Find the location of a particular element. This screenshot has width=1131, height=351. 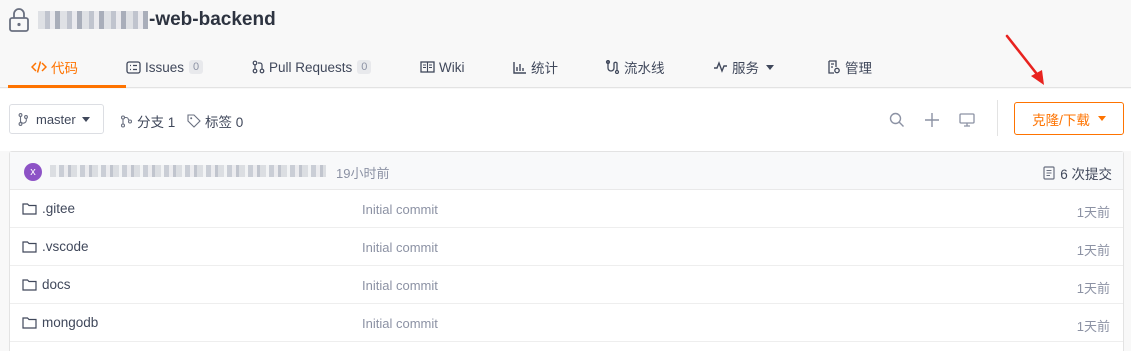

pulse-icon is located at coordinates (720, 67).